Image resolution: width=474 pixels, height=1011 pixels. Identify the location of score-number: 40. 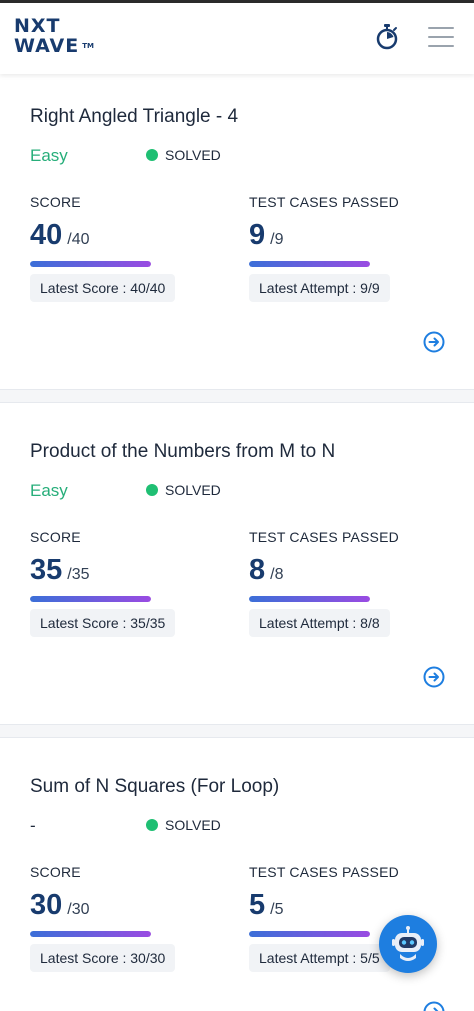
(46, 235).